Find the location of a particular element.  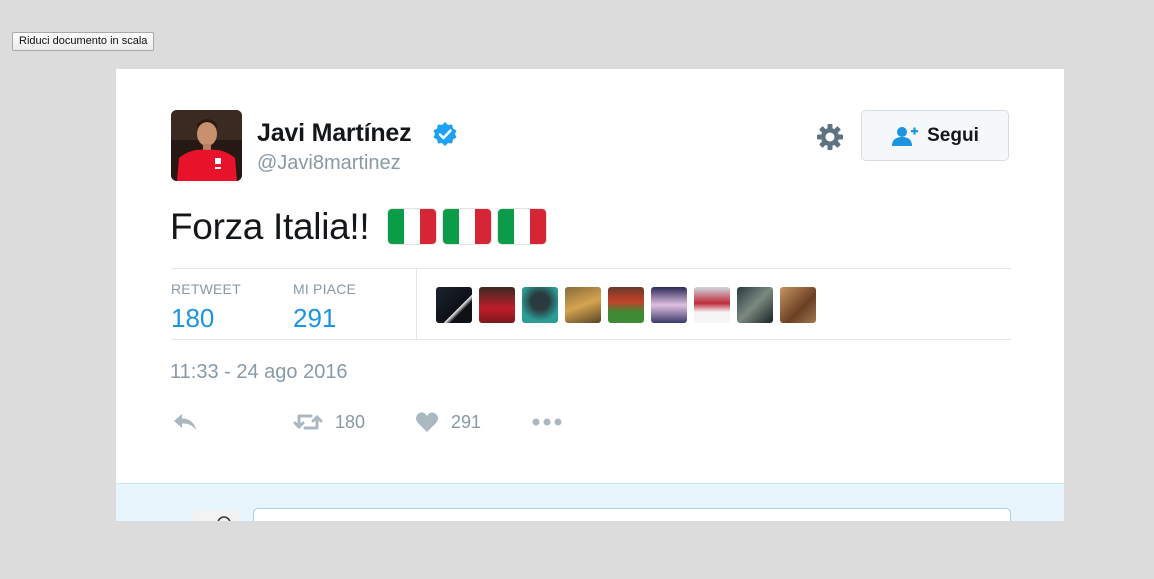

follow-button: Segui is located at coordinates (935, 135).